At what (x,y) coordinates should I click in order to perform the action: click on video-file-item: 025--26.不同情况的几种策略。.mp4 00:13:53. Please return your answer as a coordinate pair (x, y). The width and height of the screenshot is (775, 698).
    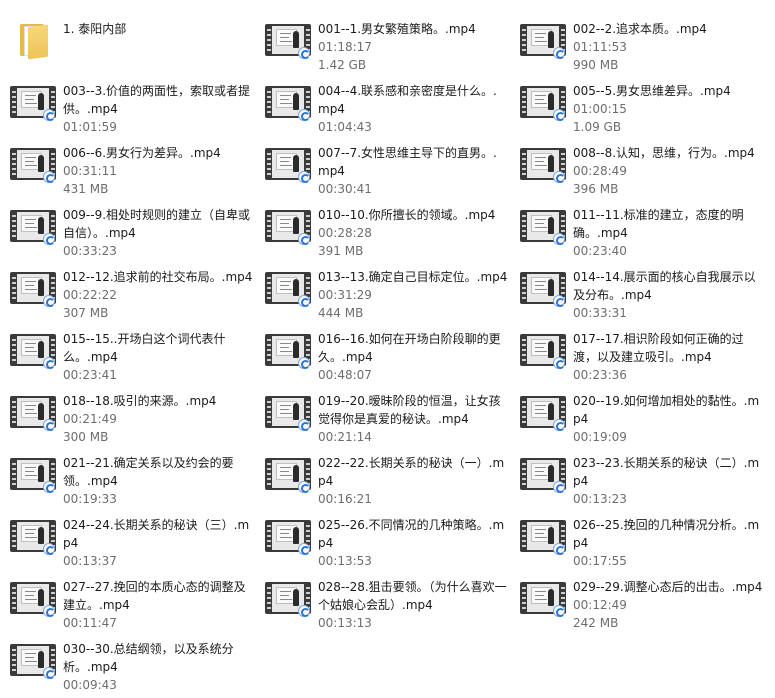
    Looking at the image, I should click on (382, 543).